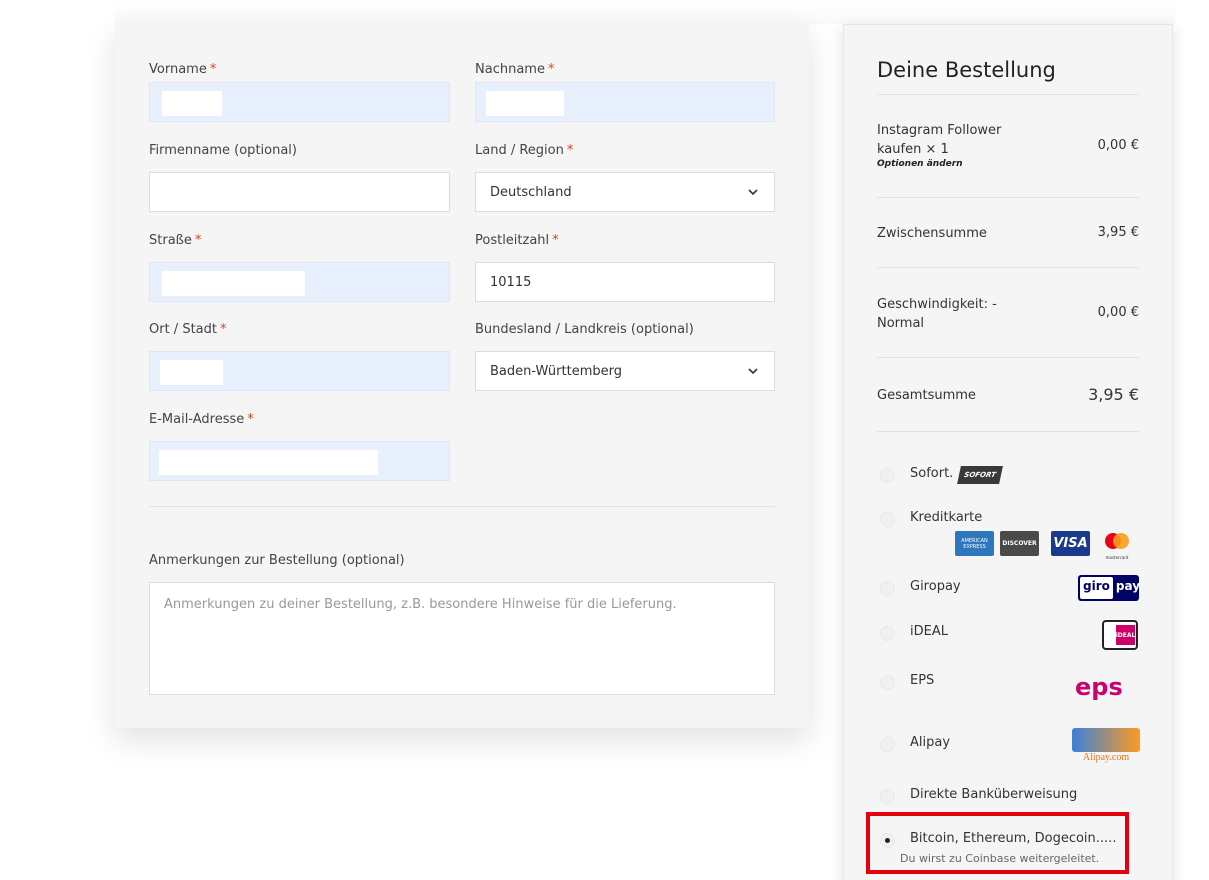 This screenshot has width=1209, height=880. Describe the element at coordinates (931, 473) in the screenshot. I see `payment-label-sofort: Sofort.` at that location.